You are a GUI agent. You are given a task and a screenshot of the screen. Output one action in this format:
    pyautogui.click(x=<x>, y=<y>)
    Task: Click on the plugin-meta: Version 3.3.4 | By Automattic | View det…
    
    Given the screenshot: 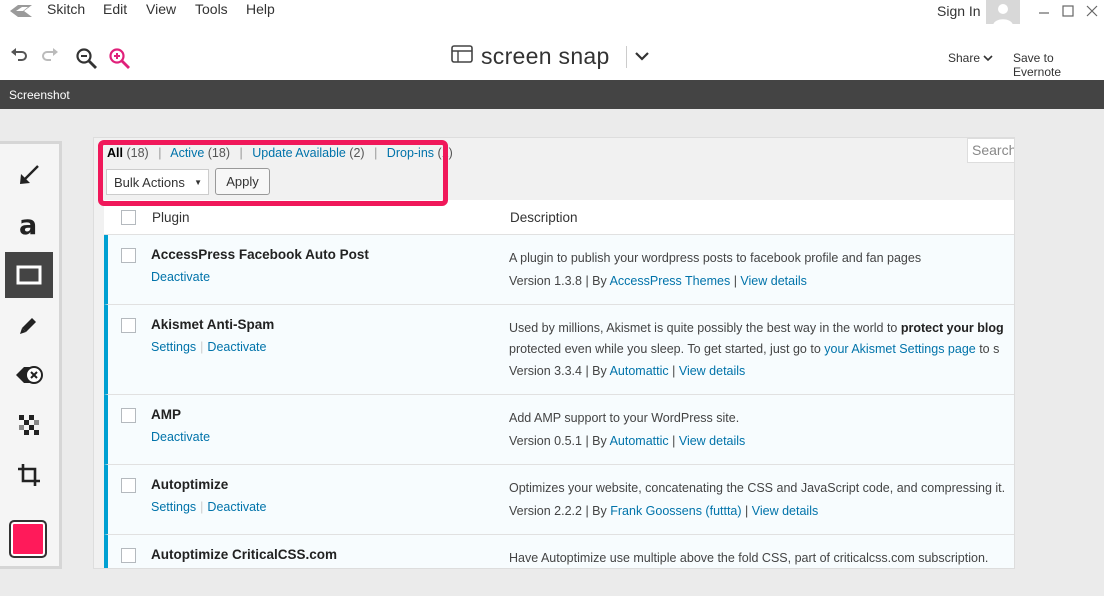 What is the action you would take?
    pyautogui.click(x=627, y=371)
    